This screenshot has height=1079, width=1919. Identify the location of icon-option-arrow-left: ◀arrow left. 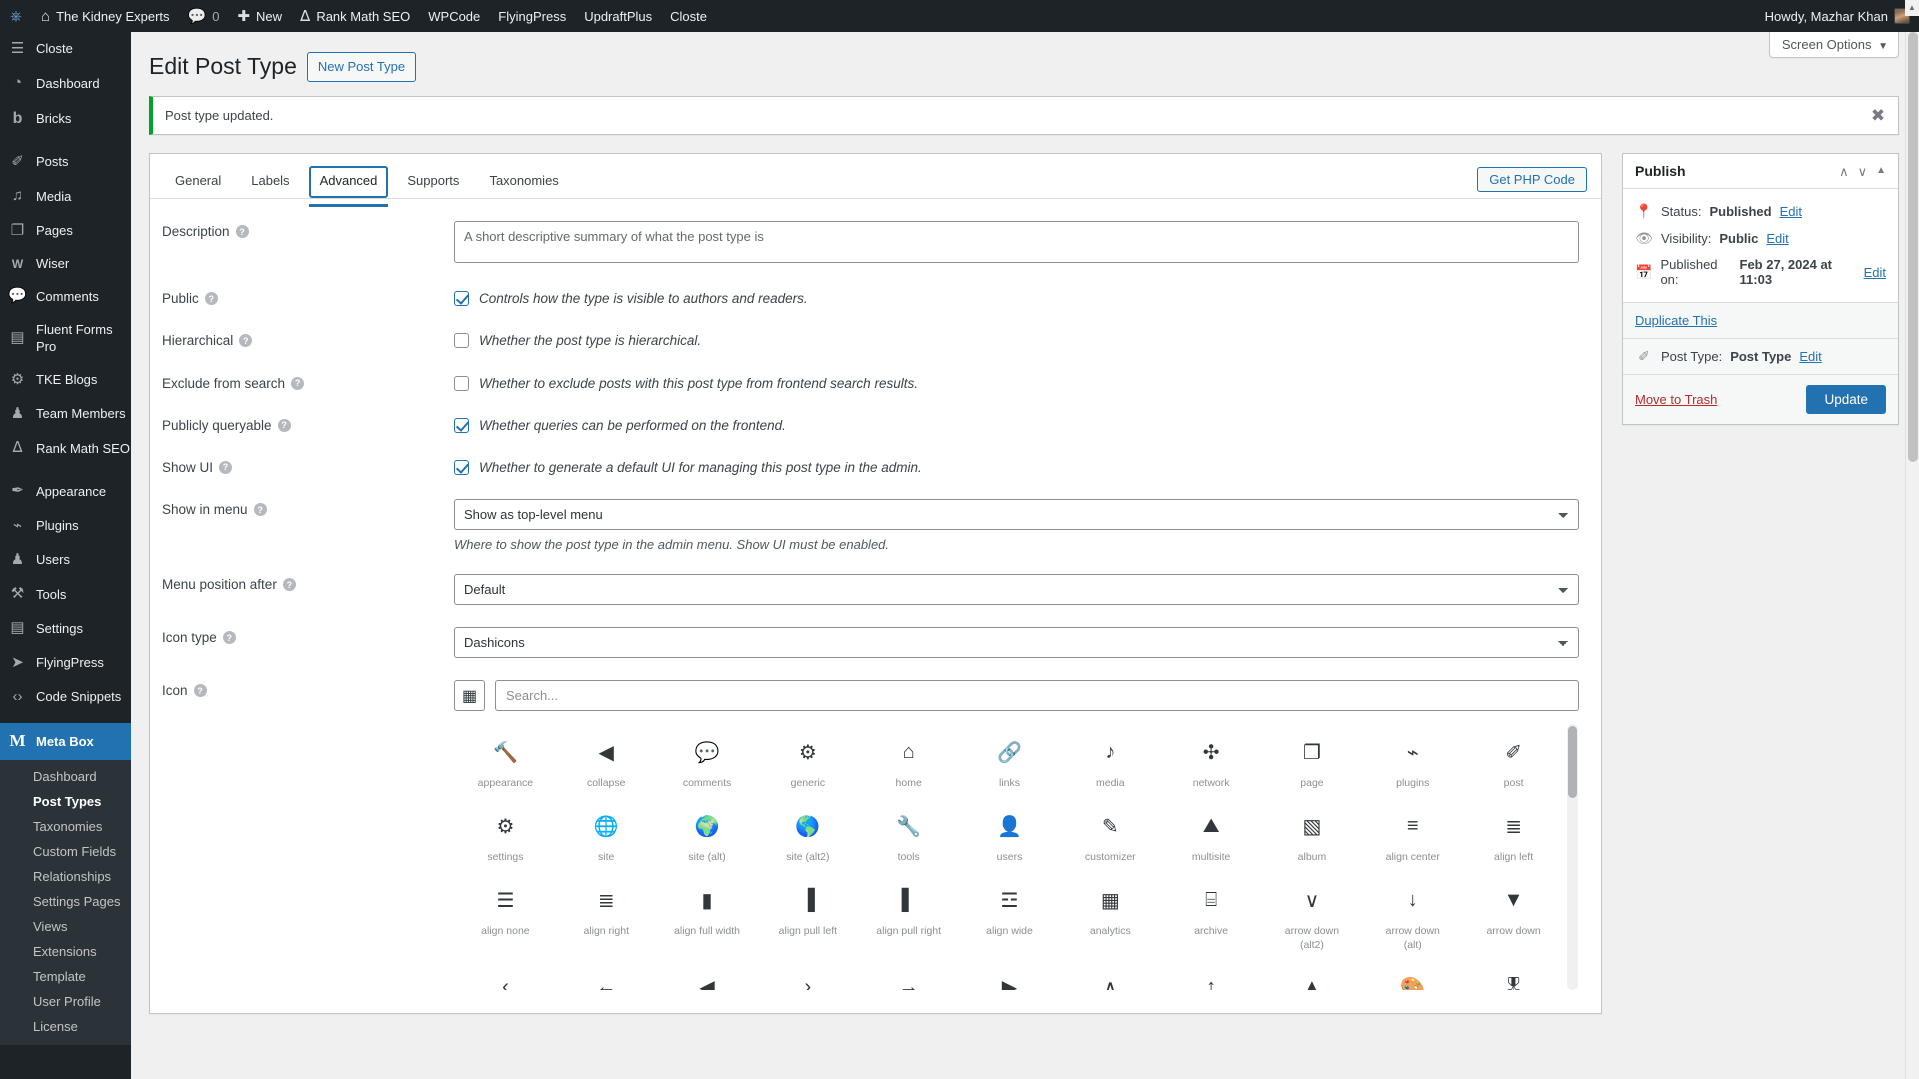
(707, 975).